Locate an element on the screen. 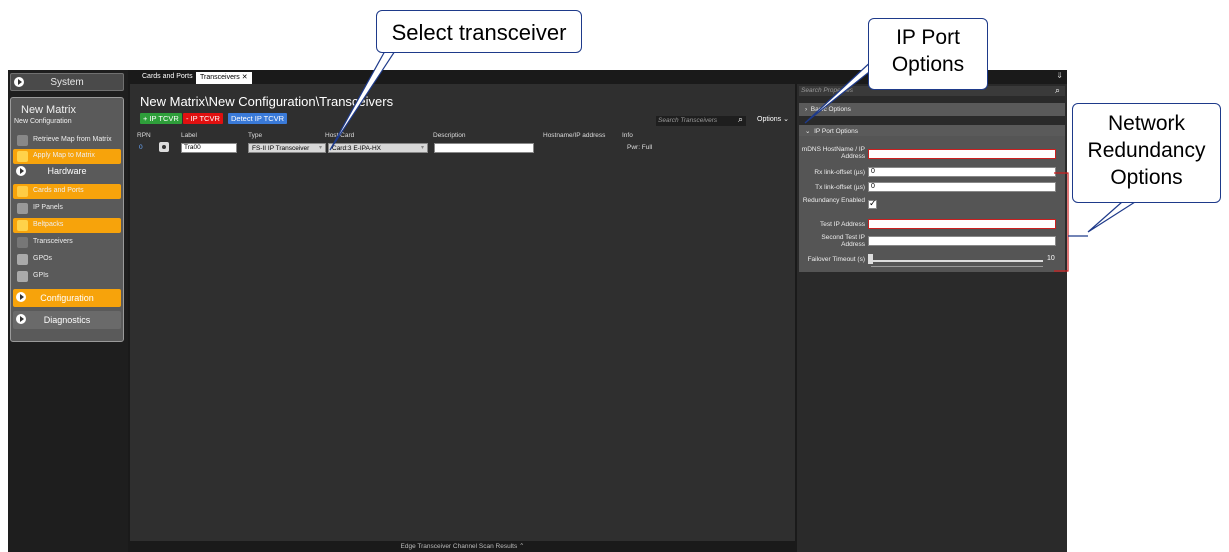  apply-map-label: Apply Map to Matrix is located at coordinates (64, 155).